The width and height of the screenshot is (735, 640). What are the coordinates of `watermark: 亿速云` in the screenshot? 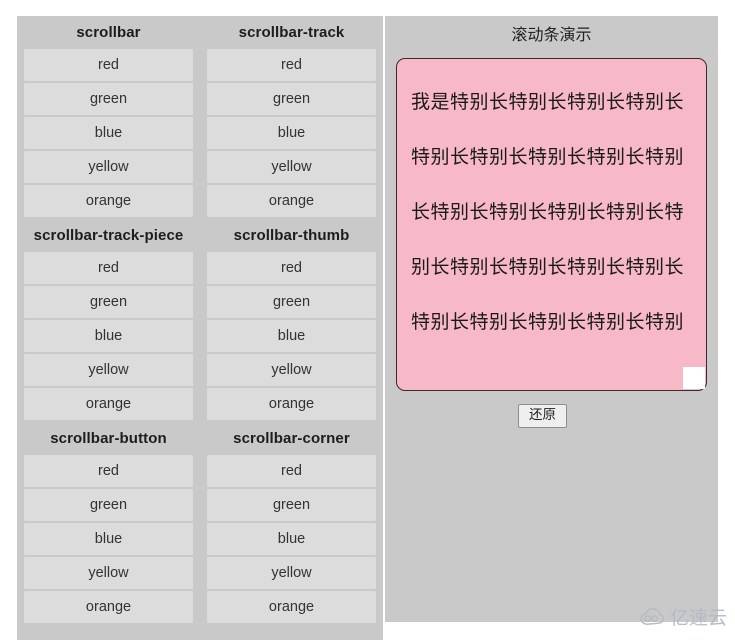 It's located at (683, 616).